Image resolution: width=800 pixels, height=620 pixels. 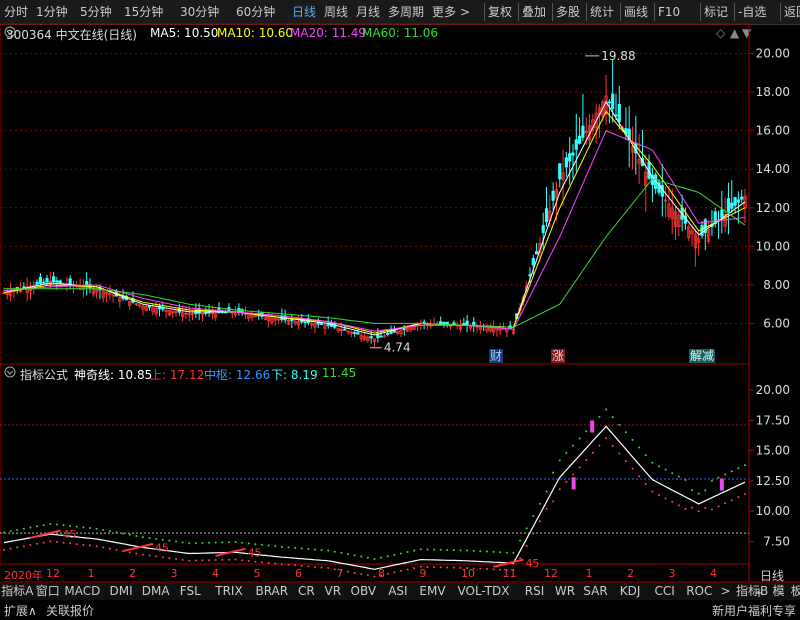 What do you see at coordinates (364, 591) in the screenshot?
I see `tab-10: OBV` at bounding box center [364, 591].